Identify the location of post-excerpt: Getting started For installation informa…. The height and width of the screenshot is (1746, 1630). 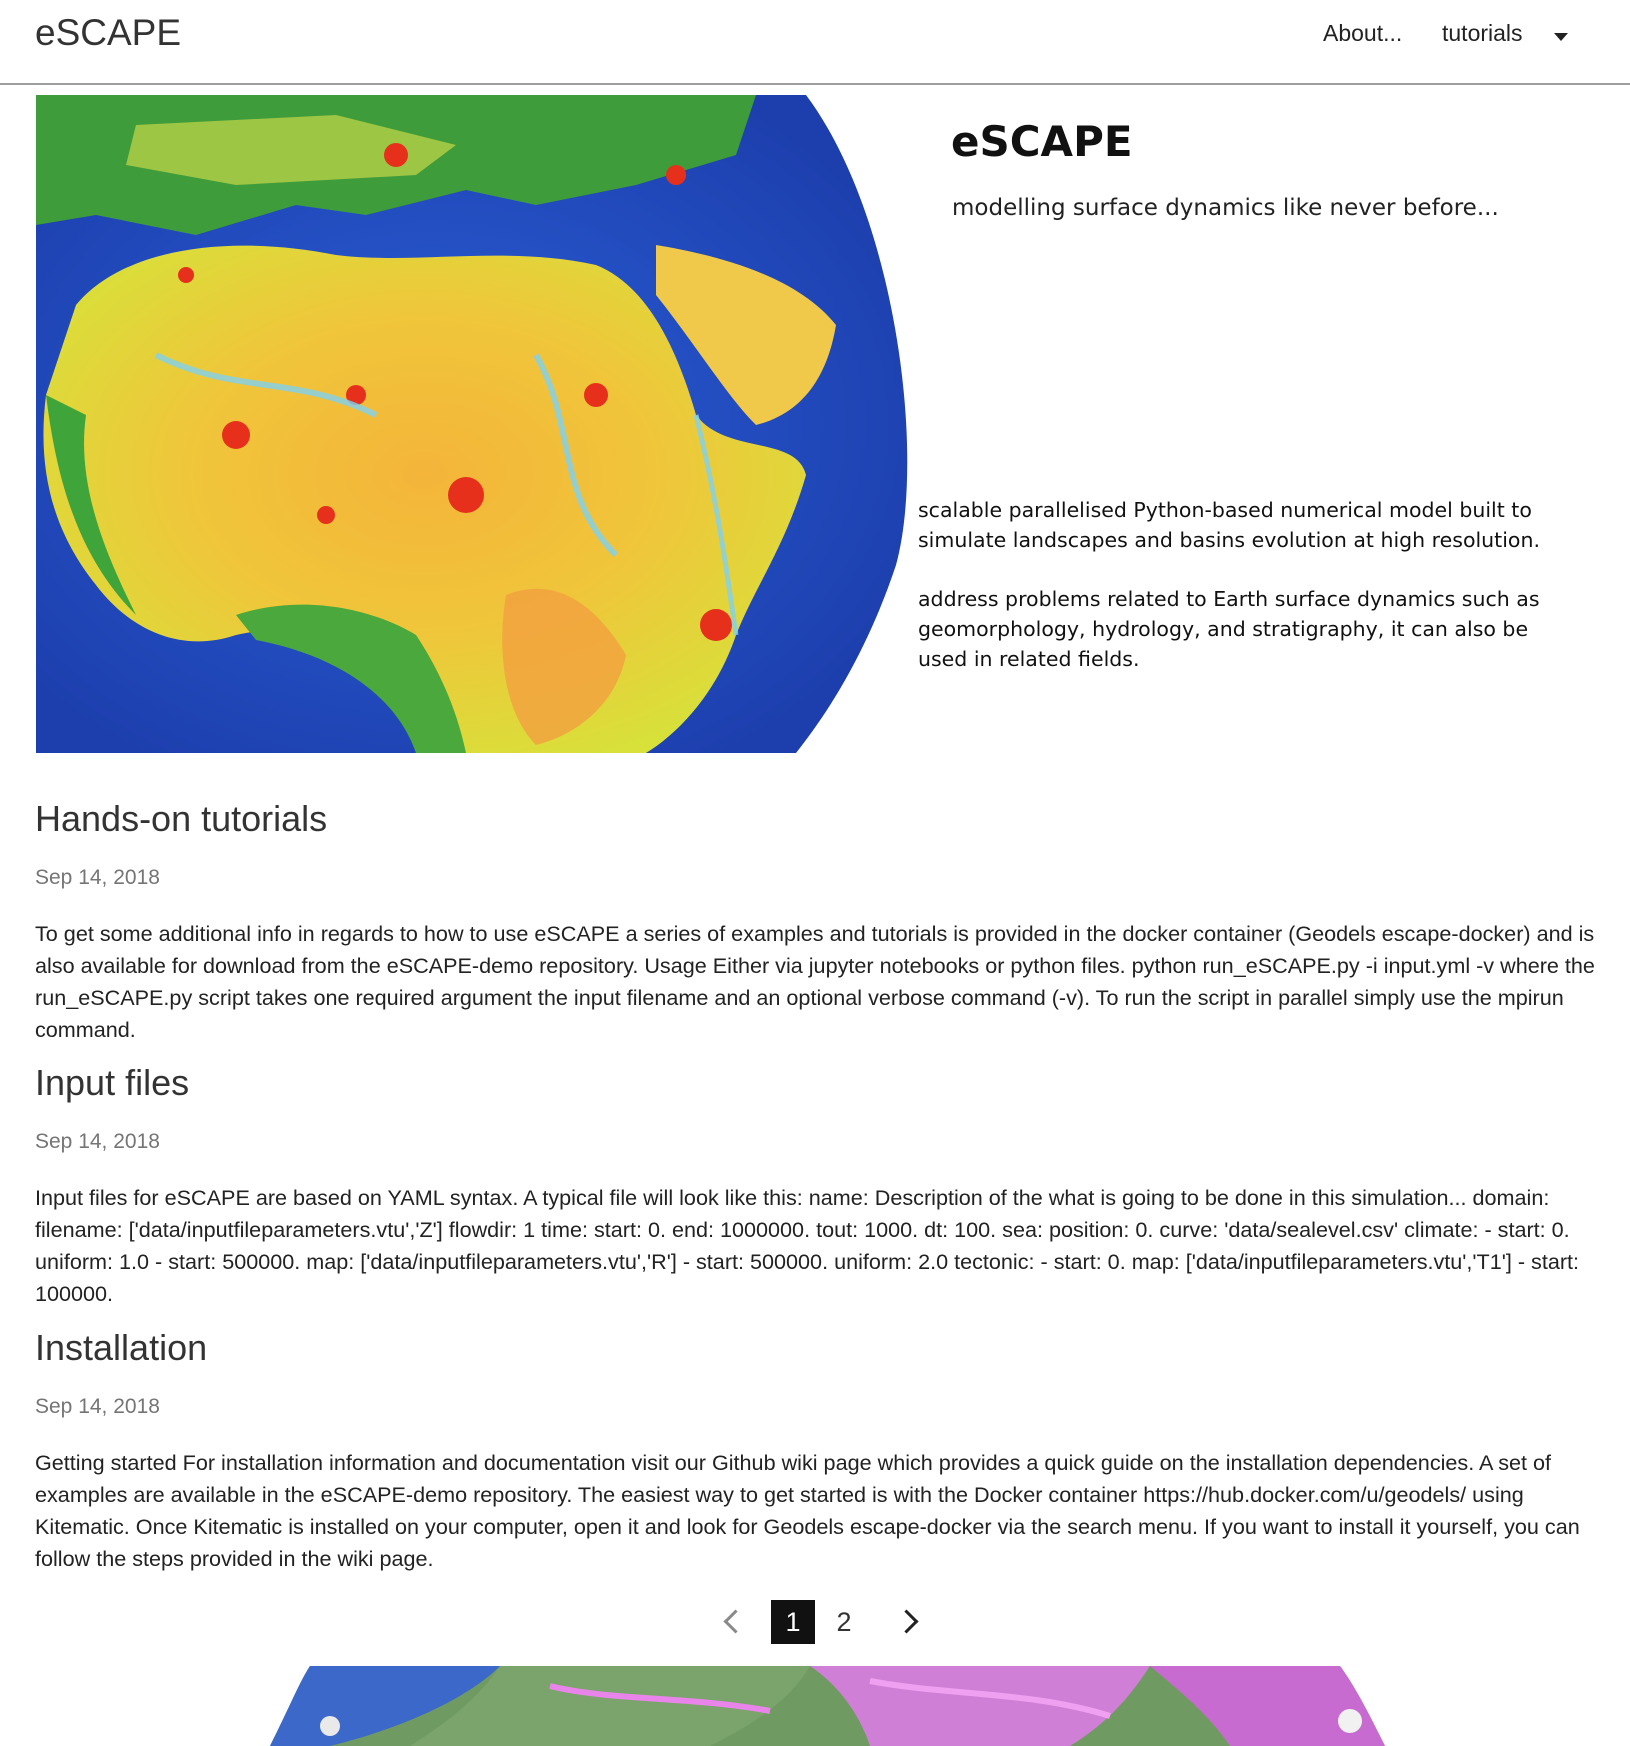
(807, 1510).